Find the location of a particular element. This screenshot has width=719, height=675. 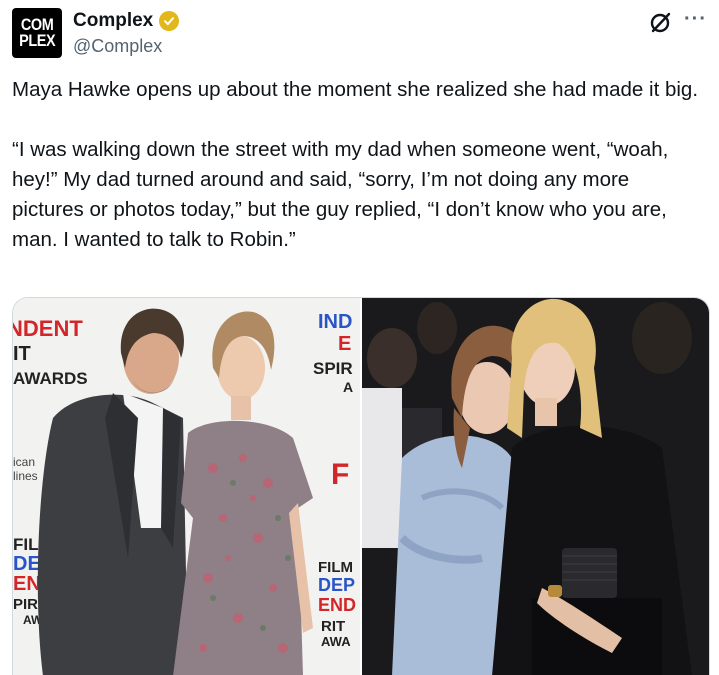

author-name-row: Complex is located at coordinates (126, 21).